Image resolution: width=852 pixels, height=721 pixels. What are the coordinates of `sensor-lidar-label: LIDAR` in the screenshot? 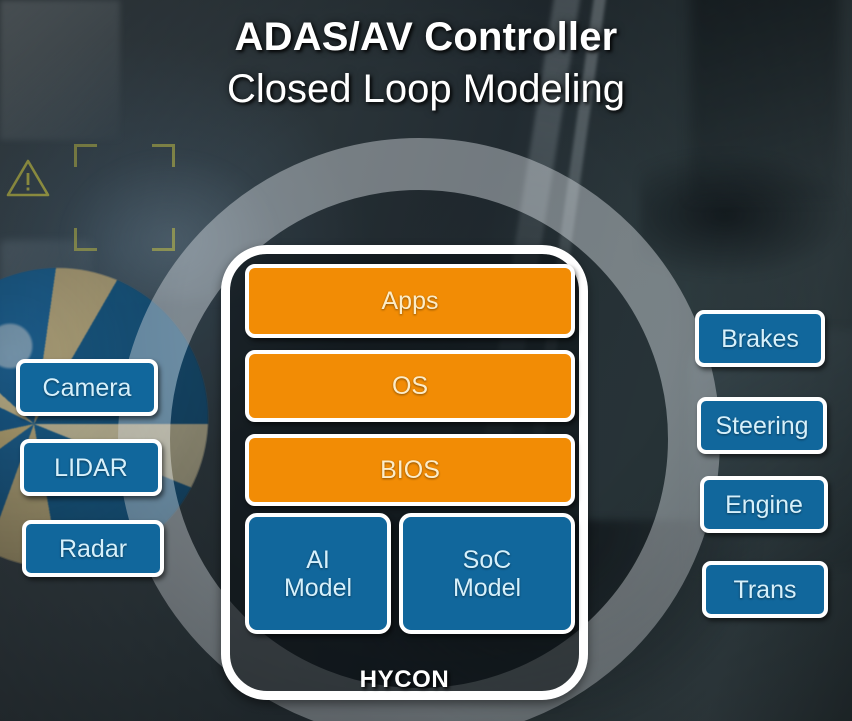 It's located at (91, 467).